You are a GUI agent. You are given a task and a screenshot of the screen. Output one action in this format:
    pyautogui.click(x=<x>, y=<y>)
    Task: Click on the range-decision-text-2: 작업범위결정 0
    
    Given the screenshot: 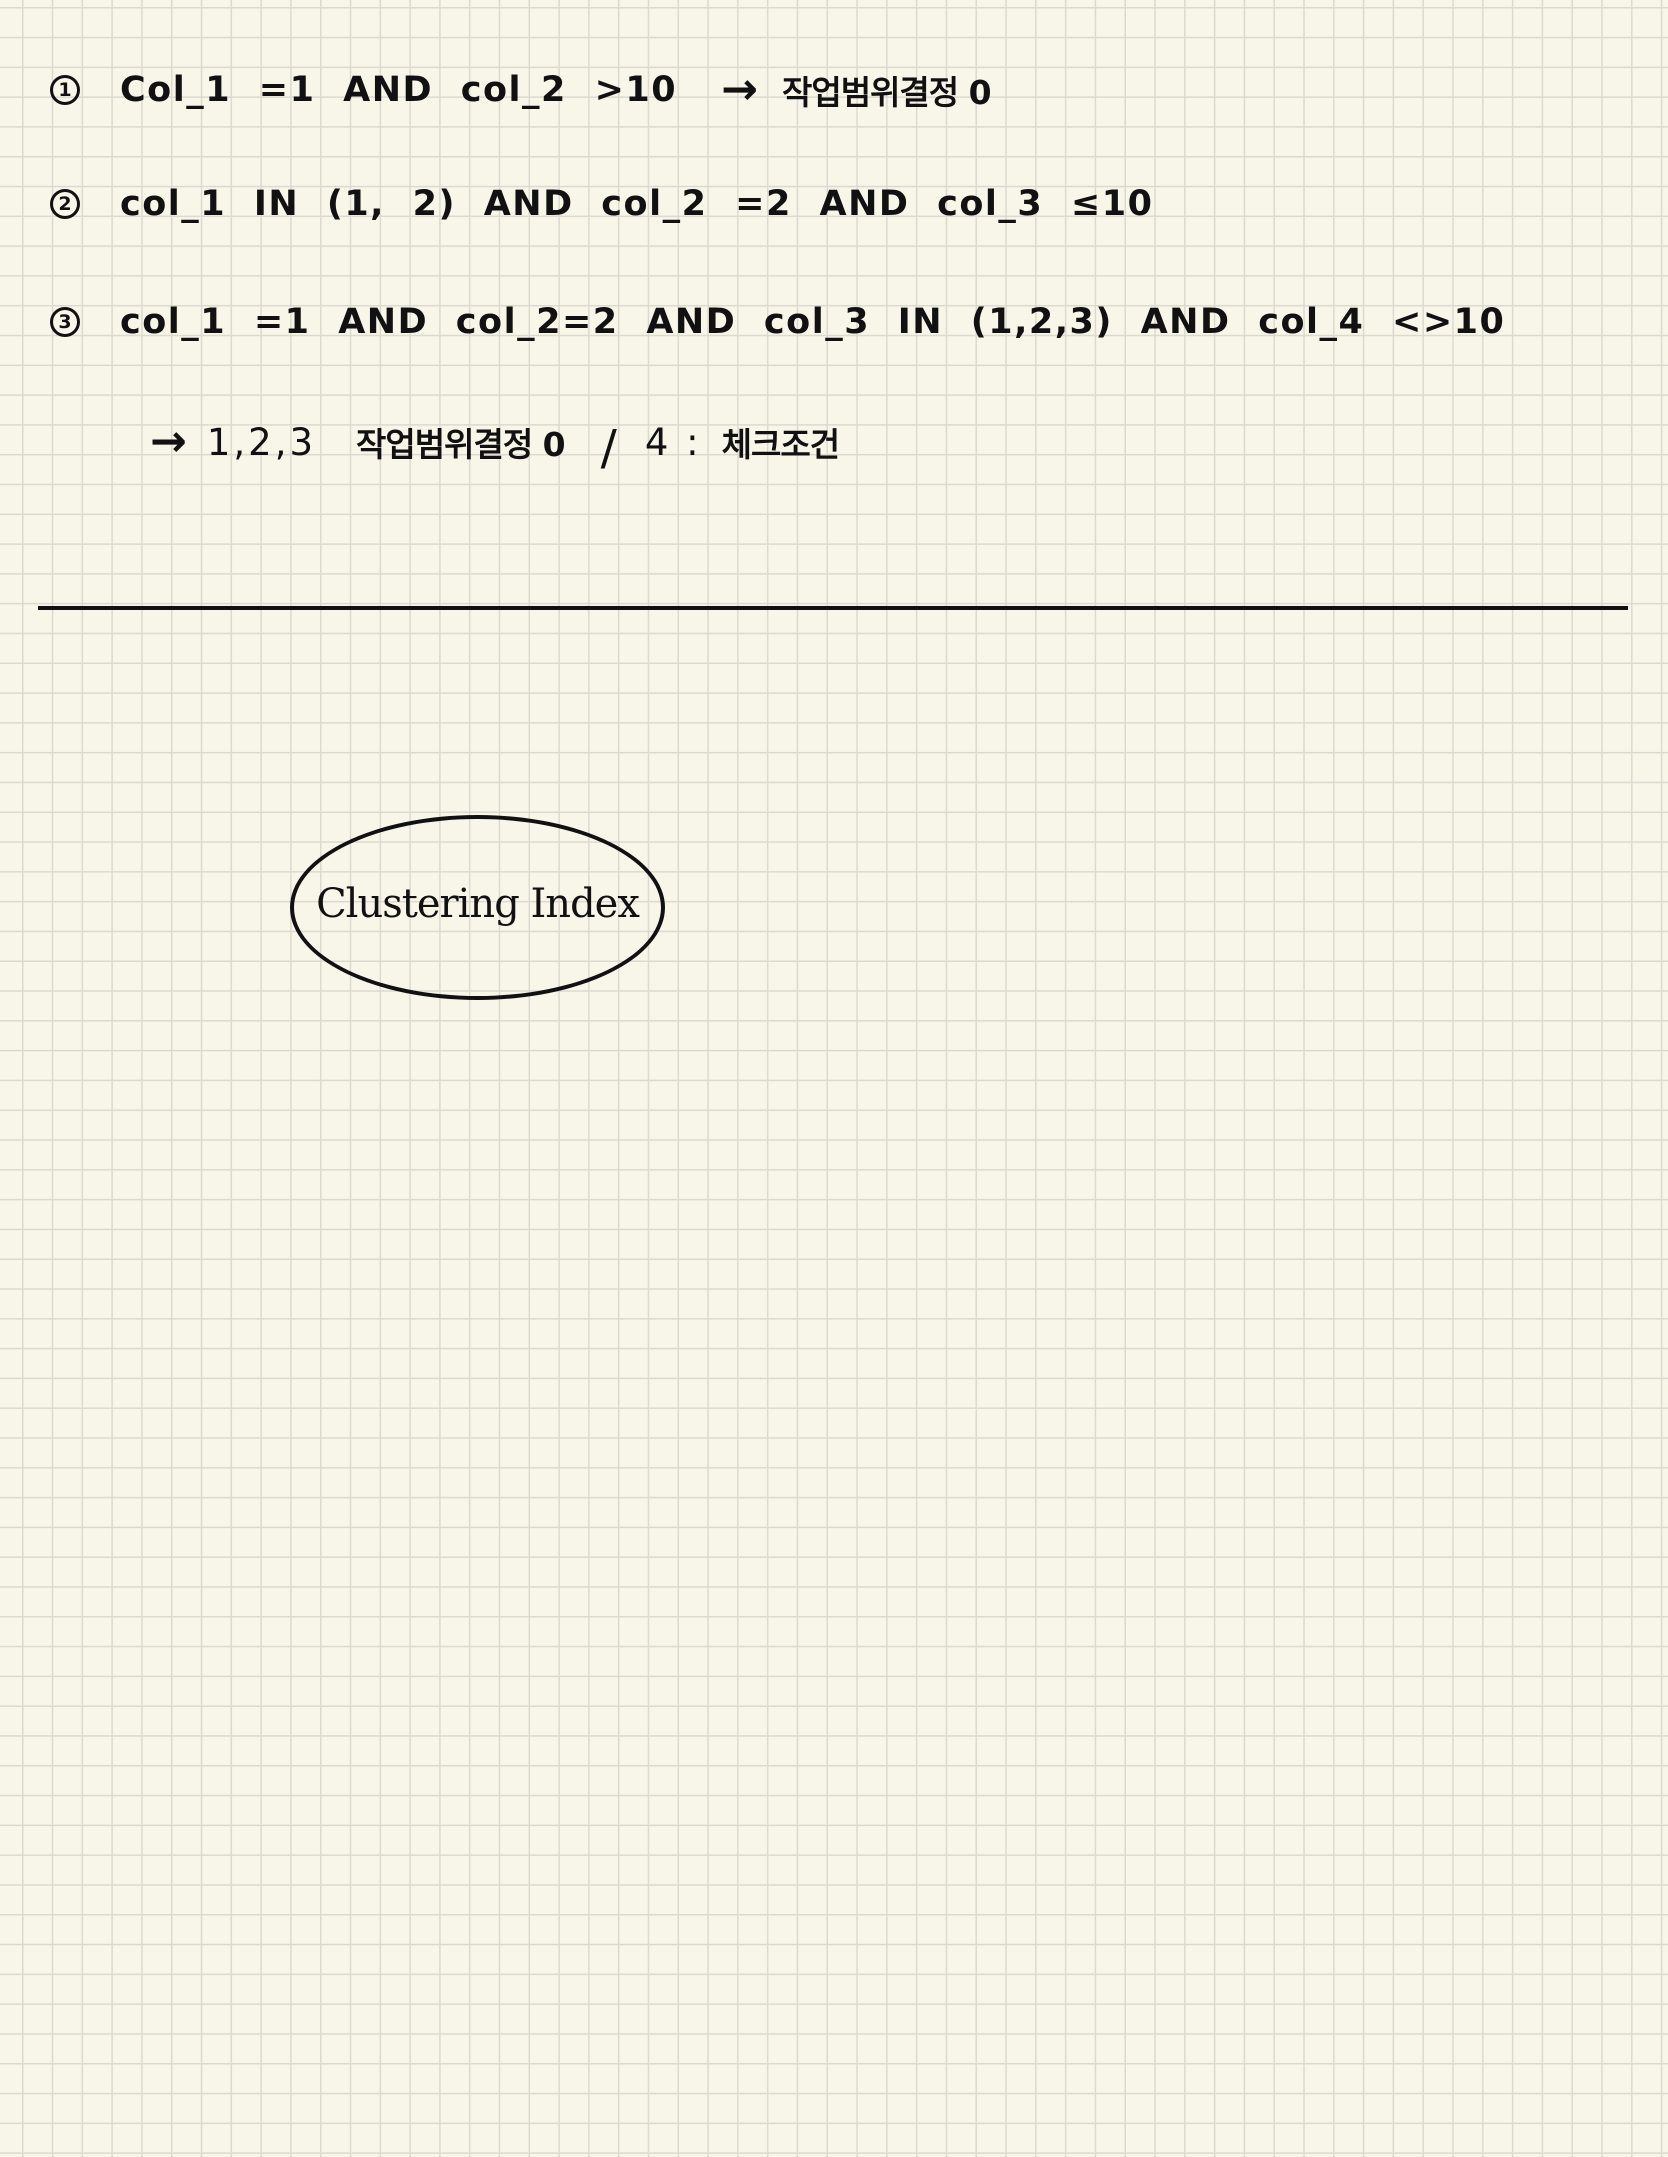 What is the action you would take?
    pyautogui.click(x=461, y=444)
    